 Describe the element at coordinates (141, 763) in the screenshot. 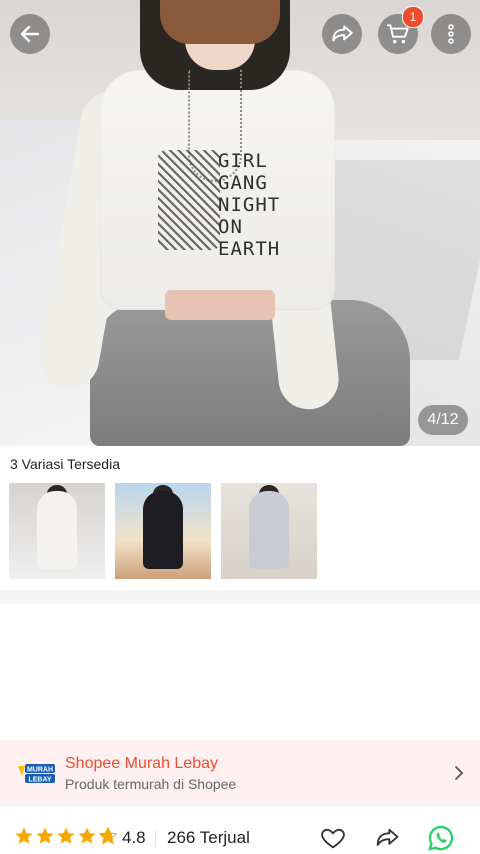

I see `promo-title: Shopee Murah Lebay` at that location.